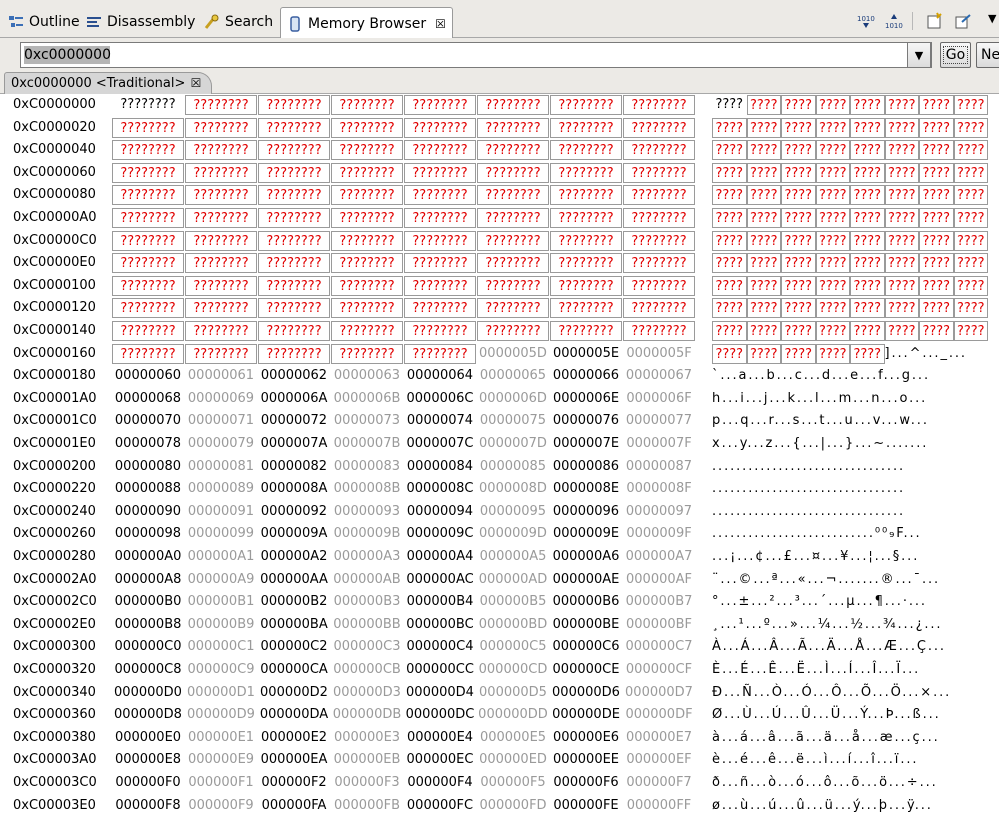  What do you see at coordinates (148, 421) in the screenshot?
I see `memory-cell: 00000070` at bounding box center [148, 421].